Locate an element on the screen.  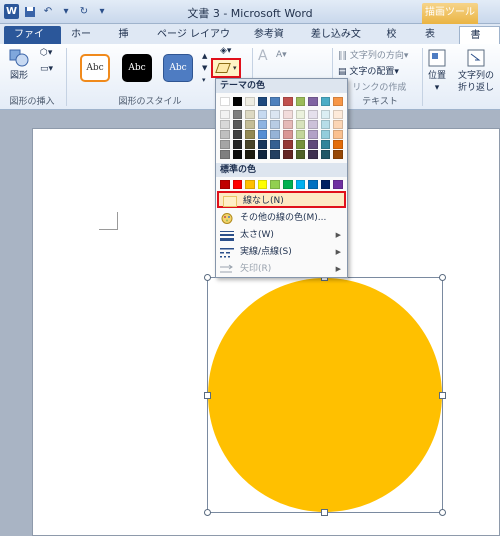
wrap-text-button: 文字列の 折り返し is located at coordinates (476, 71).